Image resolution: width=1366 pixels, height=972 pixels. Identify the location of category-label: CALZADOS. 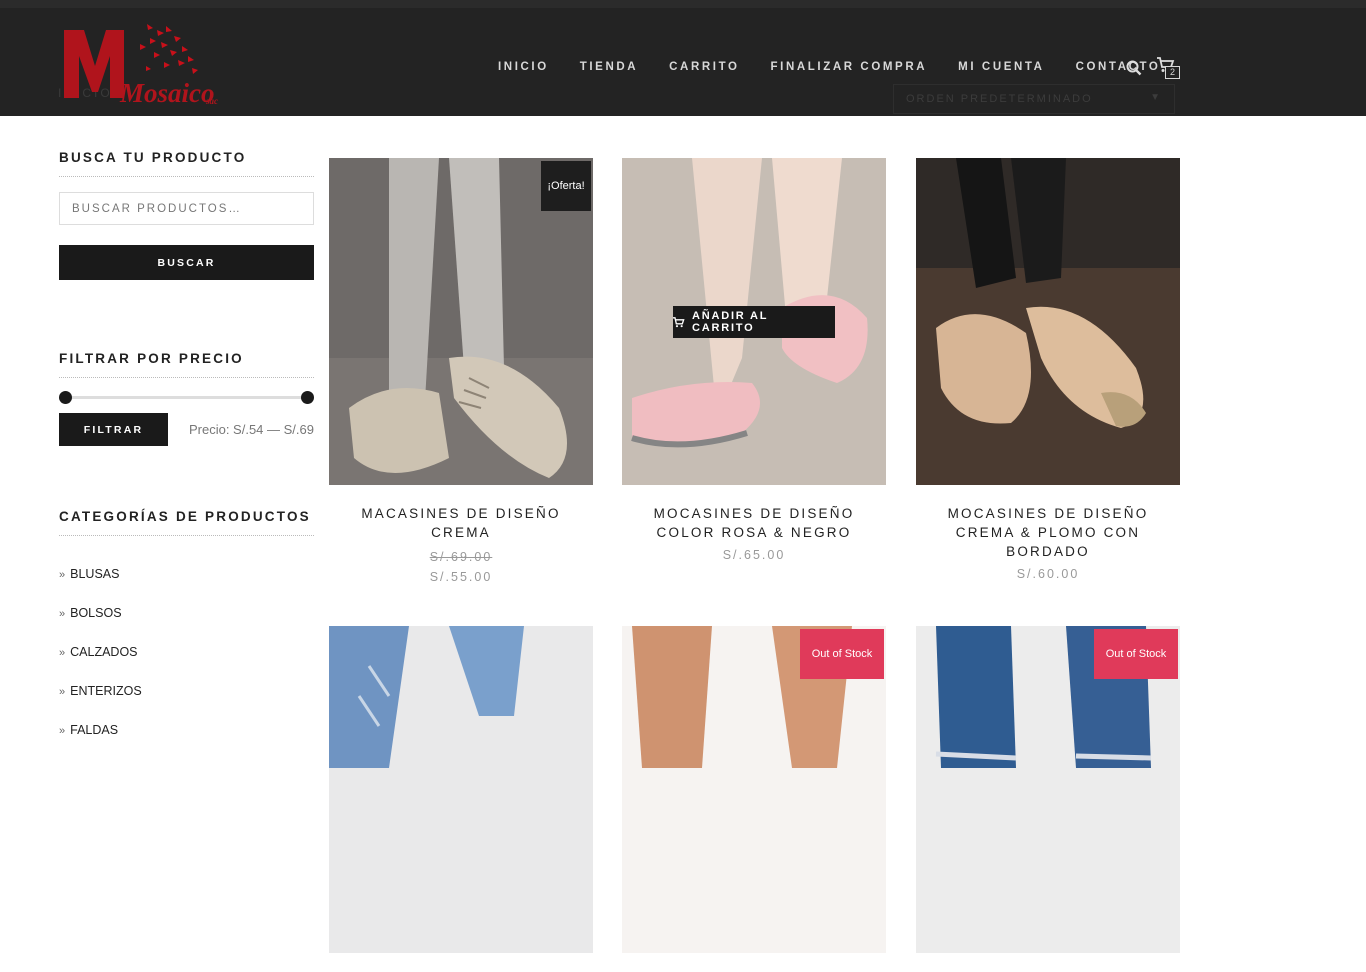
(104, 652).